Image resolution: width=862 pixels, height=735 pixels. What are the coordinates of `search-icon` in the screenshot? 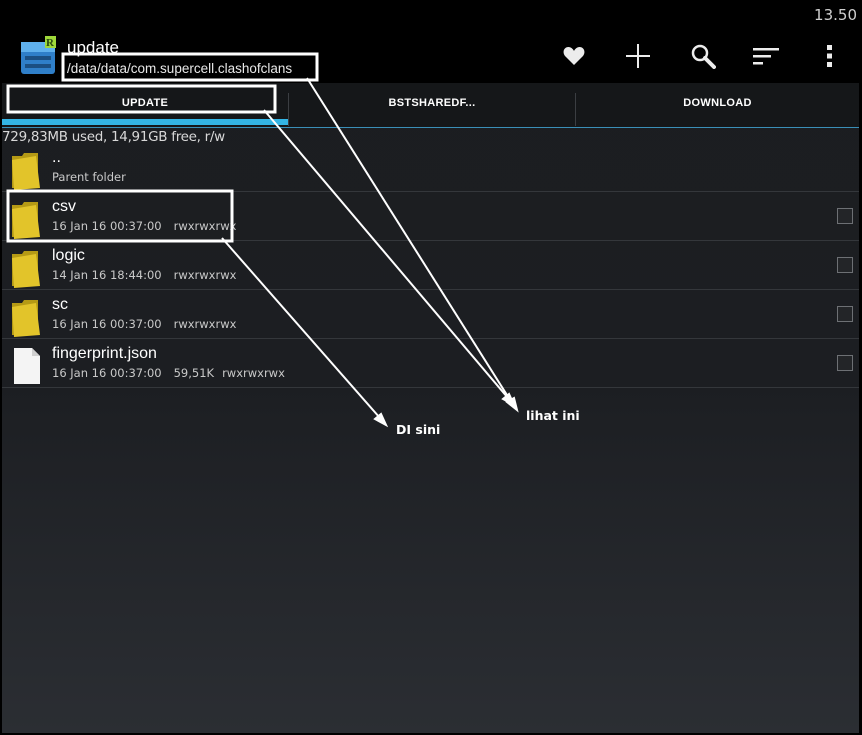 It's located at (703, 56).